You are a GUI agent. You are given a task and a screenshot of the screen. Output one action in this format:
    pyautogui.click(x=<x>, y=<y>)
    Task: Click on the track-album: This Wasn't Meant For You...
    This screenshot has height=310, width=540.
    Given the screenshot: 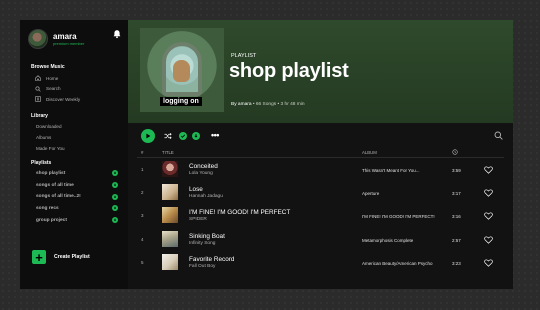 What is the action you would take?
    pyautogui.click(x=390, y=170)
    